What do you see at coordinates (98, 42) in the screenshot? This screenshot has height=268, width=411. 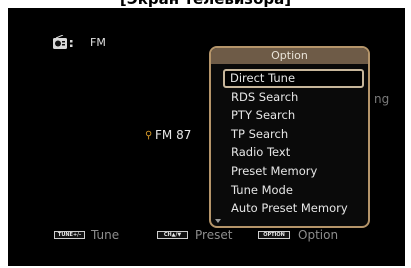 I see `source-label: FM` at bounding box center [98, 42].